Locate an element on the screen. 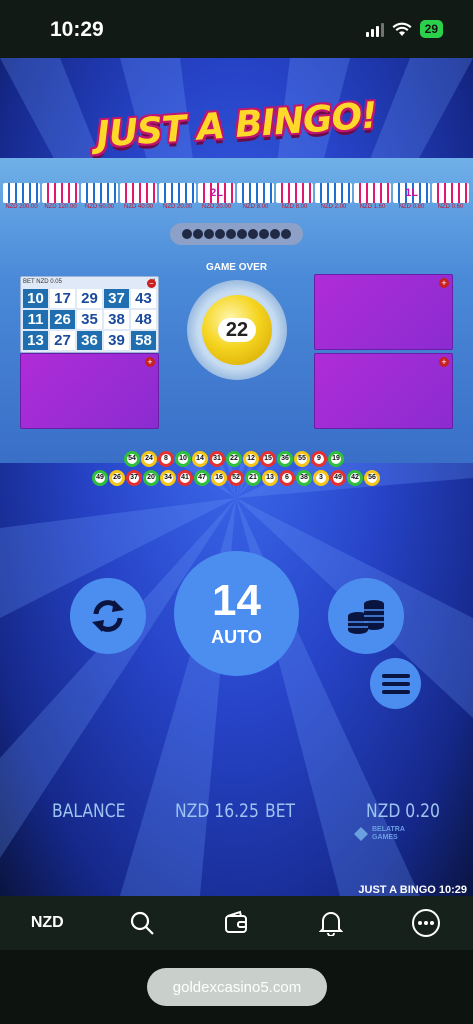 The image size is (473, 1024). drawn-ball: 13 is located at coordinates (270, 478).